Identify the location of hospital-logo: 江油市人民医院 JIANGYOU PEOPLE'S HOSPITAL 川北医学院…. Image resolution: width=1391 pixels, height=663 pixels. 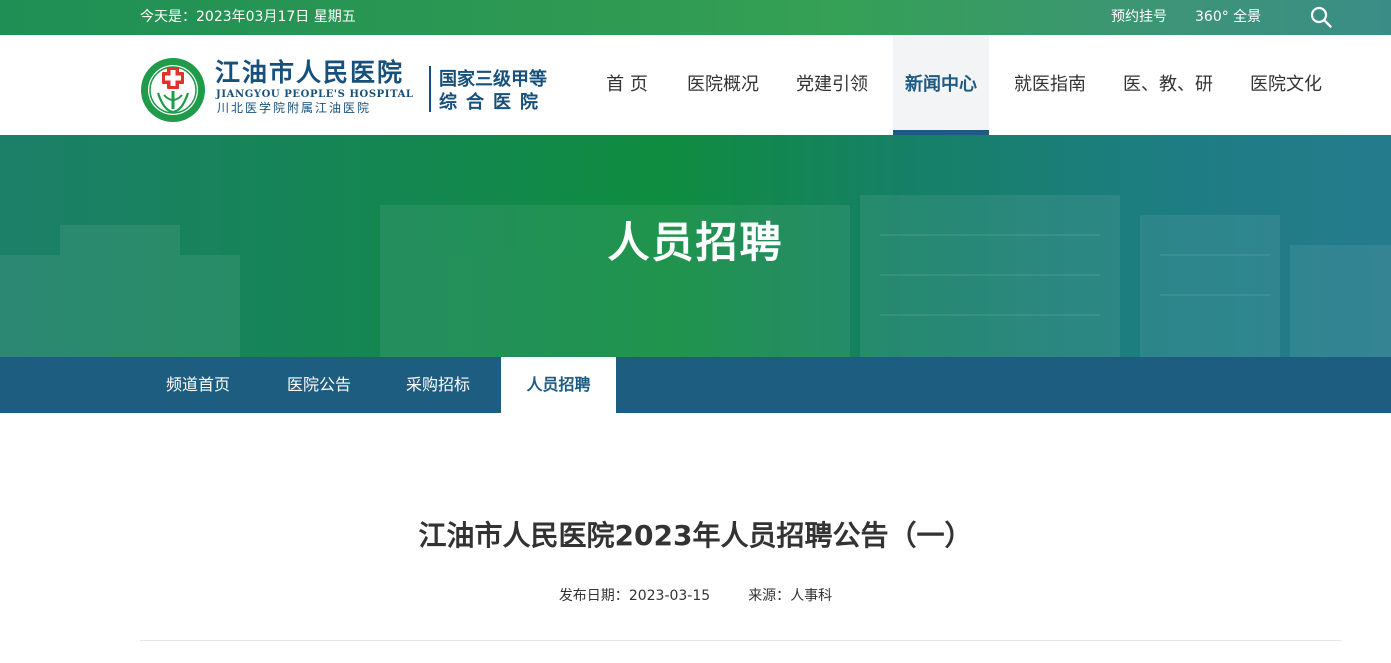
(352, 89).